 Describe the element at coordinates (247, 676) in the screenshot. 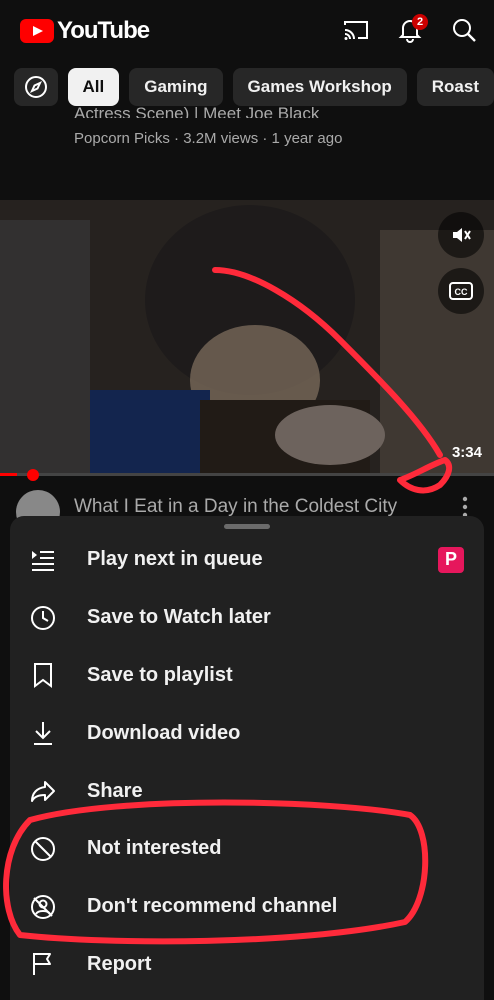

I see `menu-item-save-playlist: Save to playlist` at that location.